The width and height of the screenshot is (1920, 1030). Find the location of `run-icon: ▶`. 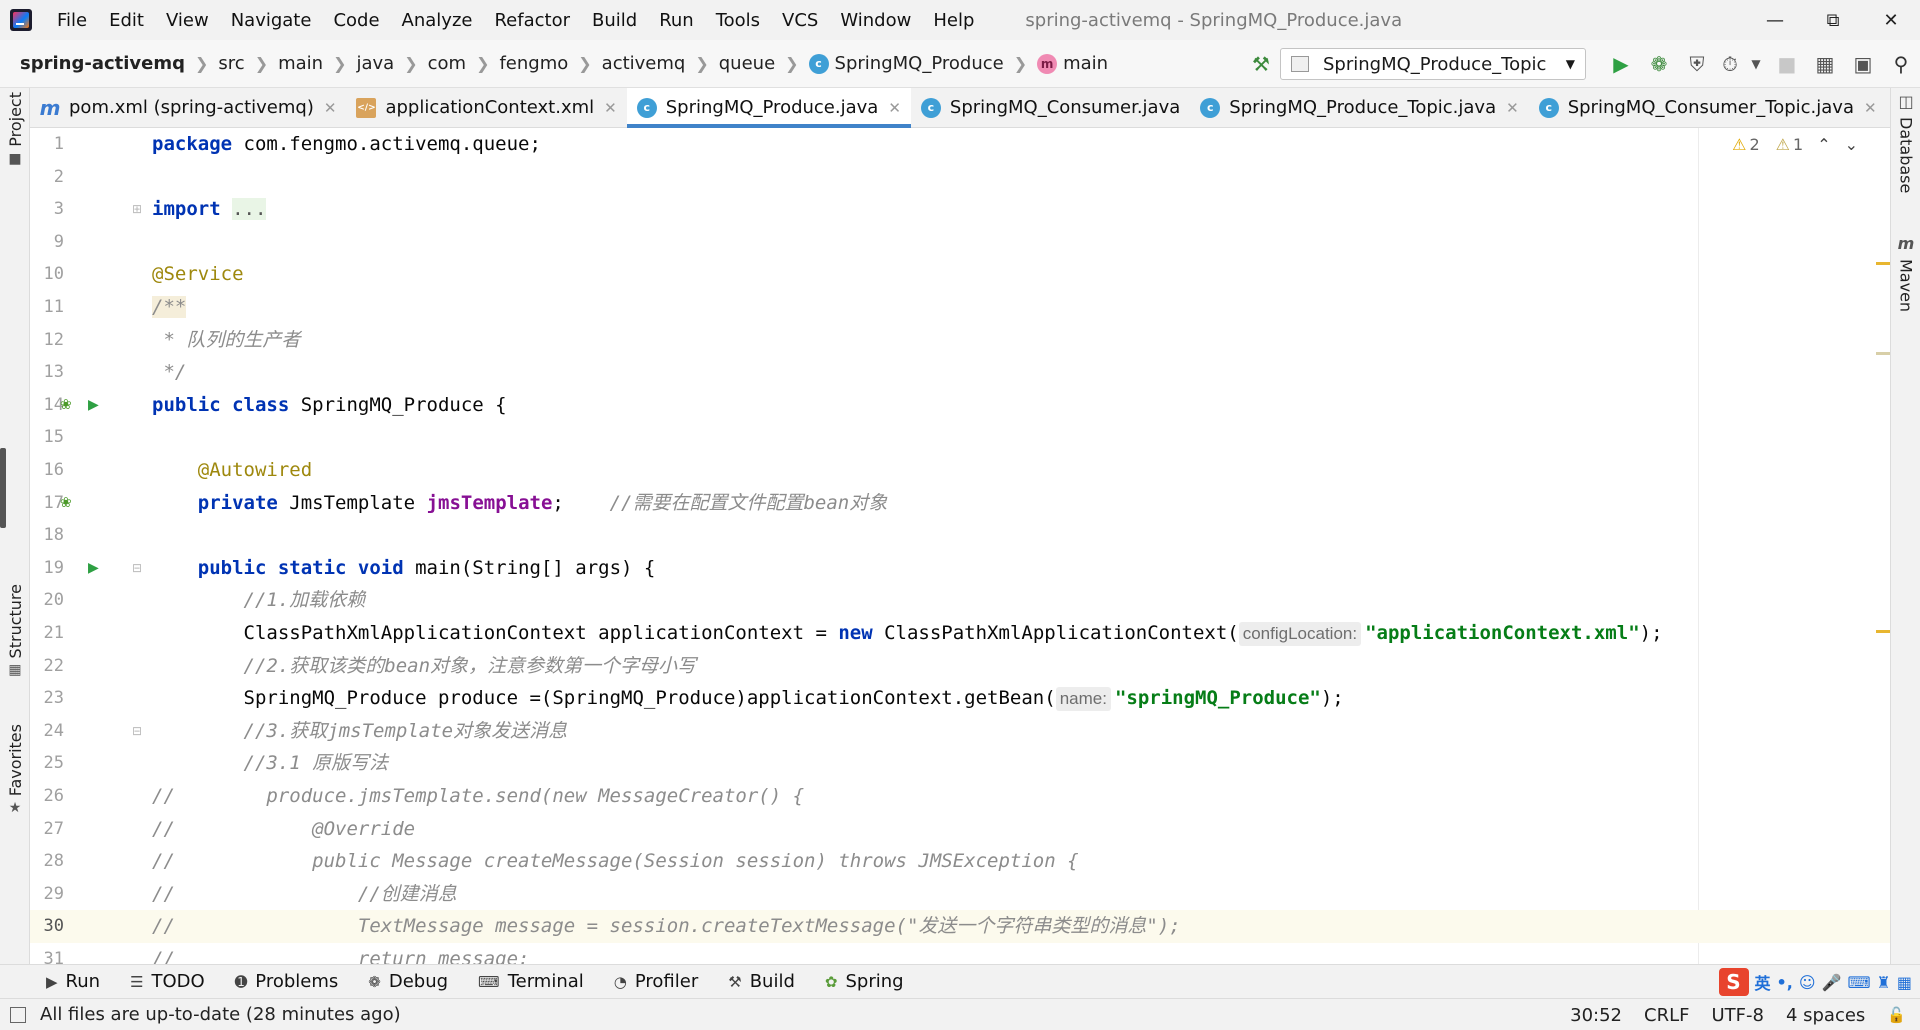

run-icon: ▶ is located at coordinates (1621, 64).